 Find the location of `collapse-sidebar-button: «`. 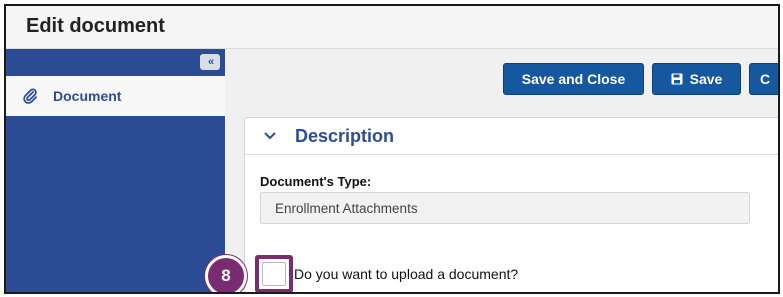

collapse-sidebar-button: « is located at coordinates (210, 62).